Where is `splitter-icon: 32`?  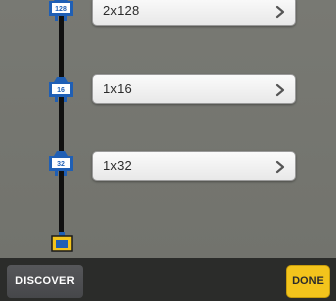 splitter-icon: 32 is located at coordinates (61, 162).